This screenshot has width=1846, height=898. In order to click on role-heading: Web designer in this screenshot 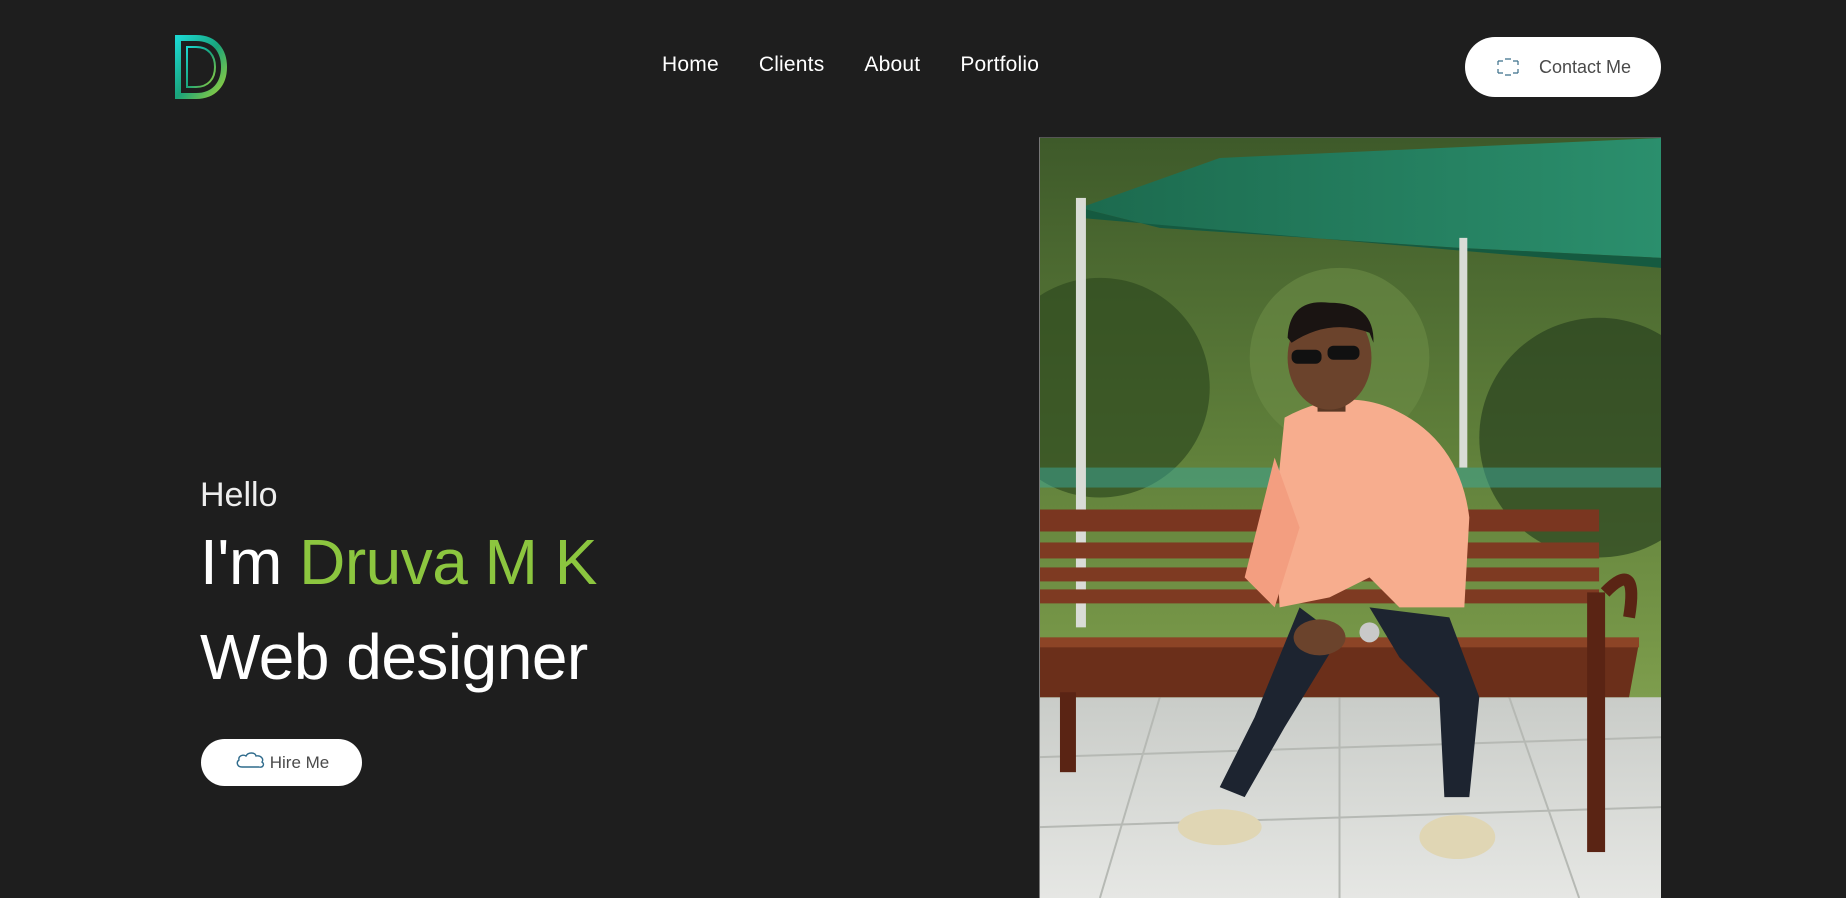, I will do `click(394, 657)`.